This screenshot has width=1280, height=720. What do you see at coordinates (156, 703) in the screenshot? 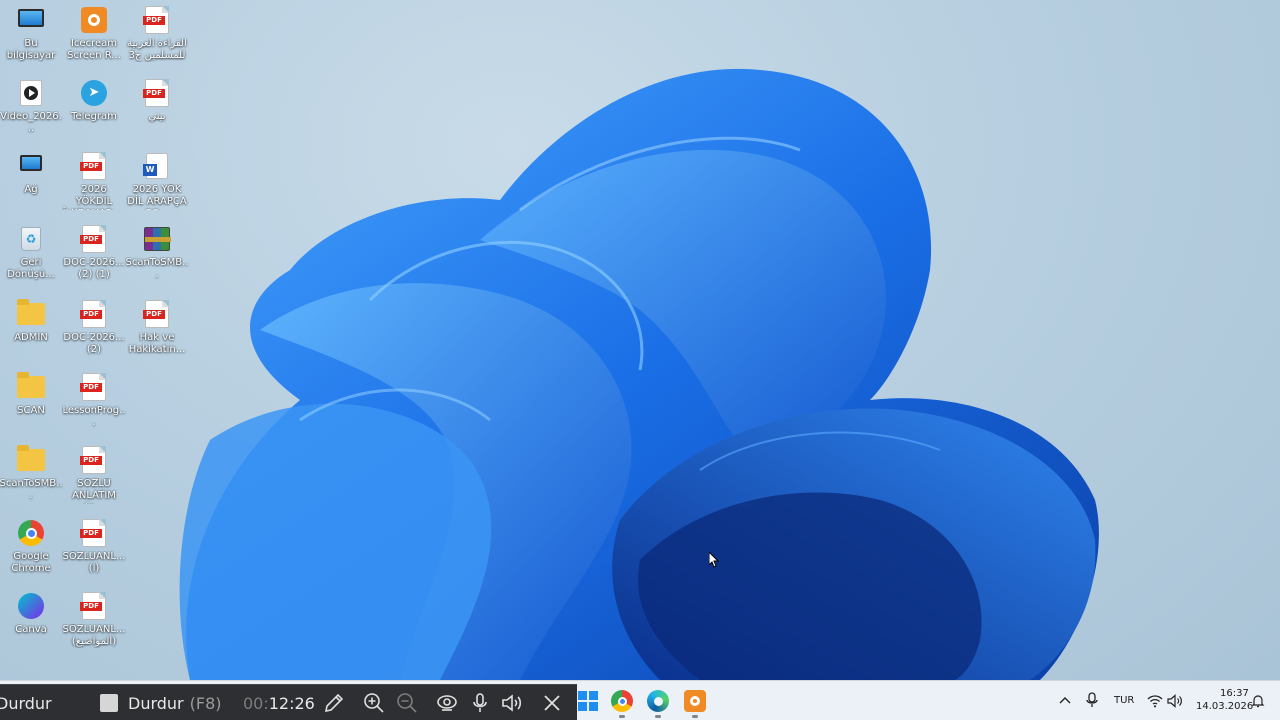
I see `pause-label: Durdur` at bounding box center [156, 703].